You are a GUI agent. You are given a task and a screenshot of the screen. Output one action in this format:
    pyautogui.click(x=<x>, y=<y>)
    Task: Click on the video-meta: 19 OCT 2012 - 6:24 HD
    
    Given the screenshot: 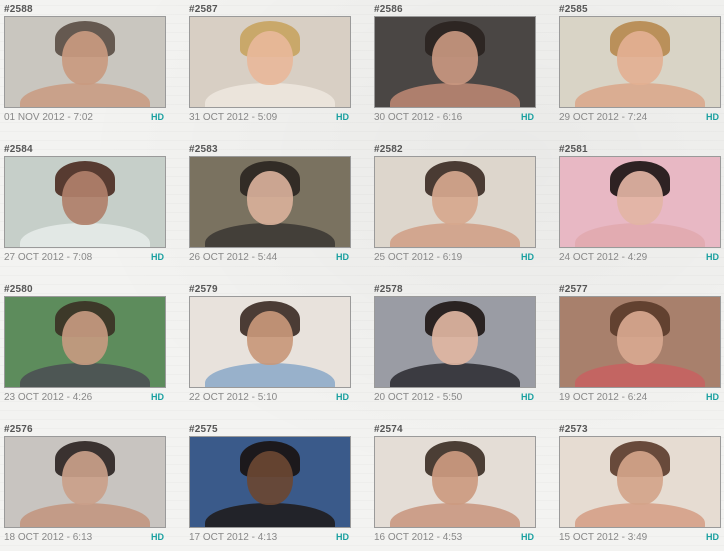 What is the action you would take?
    pyautogui.click(x=640, y=397)
    